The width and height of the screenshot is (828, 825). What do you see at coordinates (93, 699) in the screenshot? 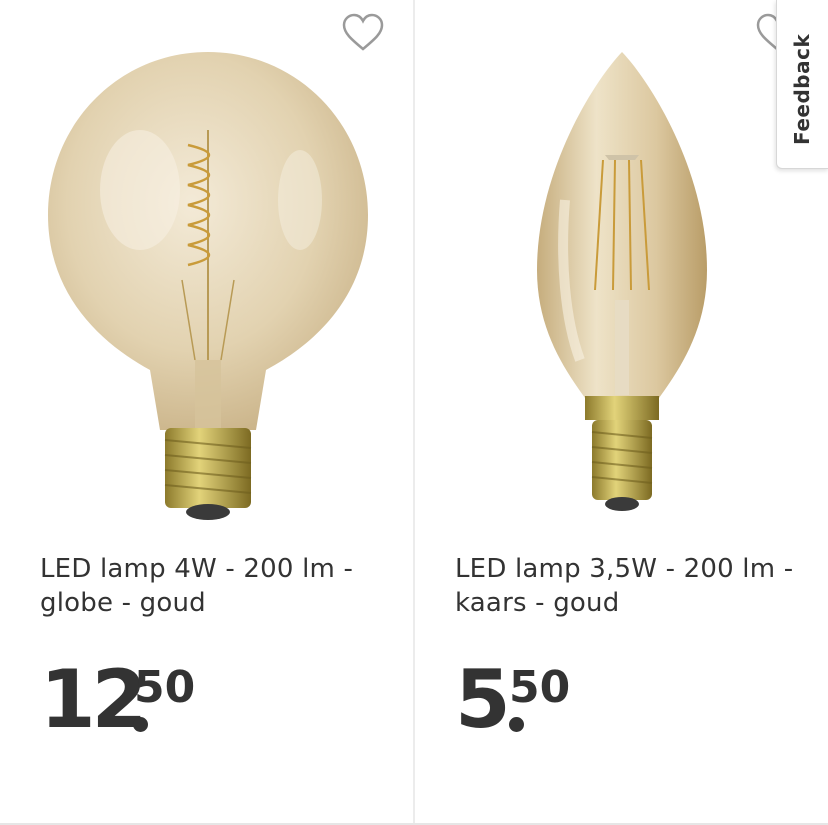
I see `price-whole: 12` at bounding box center [93, 699].